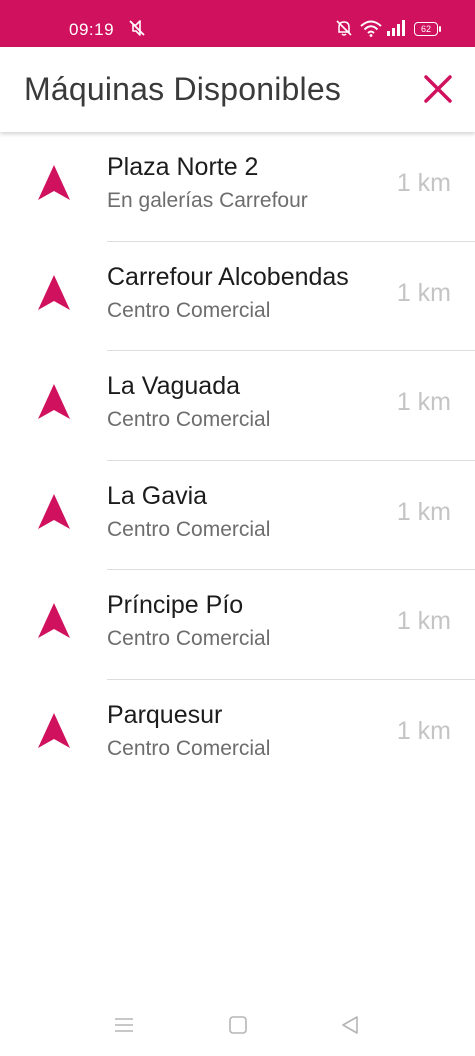 This screenshot has width=475, height=1056. Describe the element at coordinates (92, 29) in the screenshot. I see `status-time: 09:19` at that location.